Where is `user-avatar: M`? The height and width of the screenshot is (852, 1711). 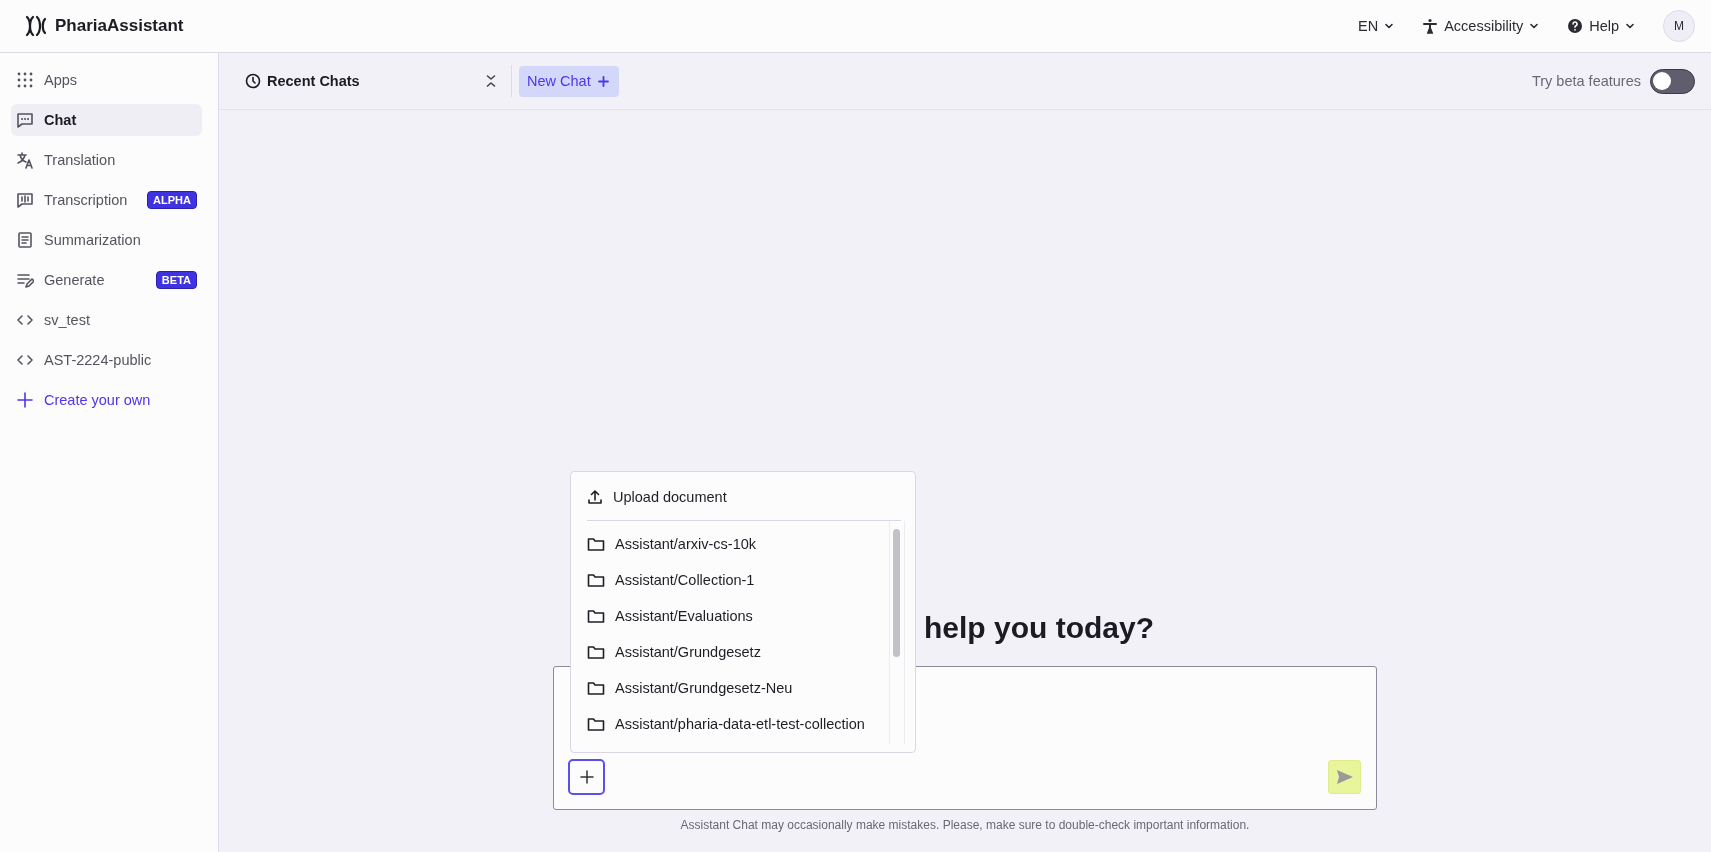 user-avatar: M is located at coordinates (1679, 26).